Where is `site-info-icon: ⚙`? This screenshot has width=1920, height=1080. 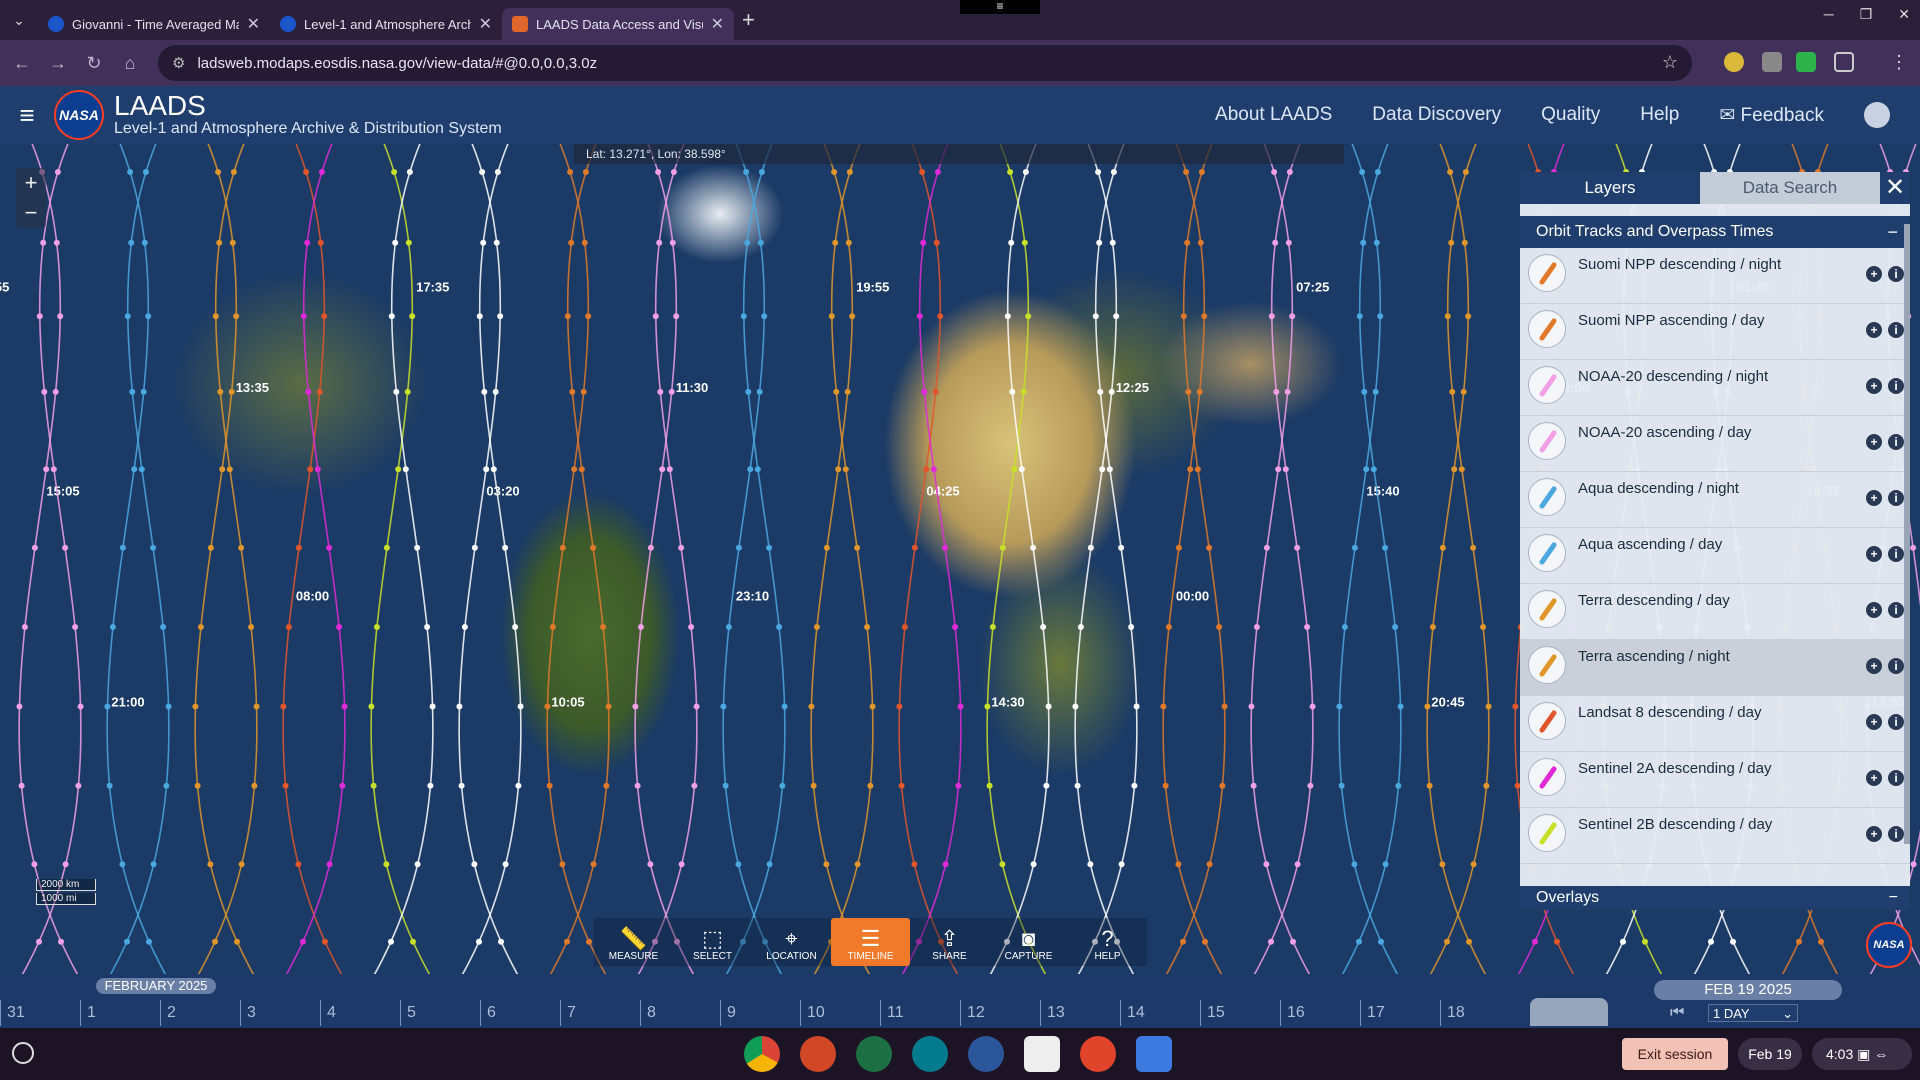 site-info-icon: ⚙ is located at coordinates (178, 63).